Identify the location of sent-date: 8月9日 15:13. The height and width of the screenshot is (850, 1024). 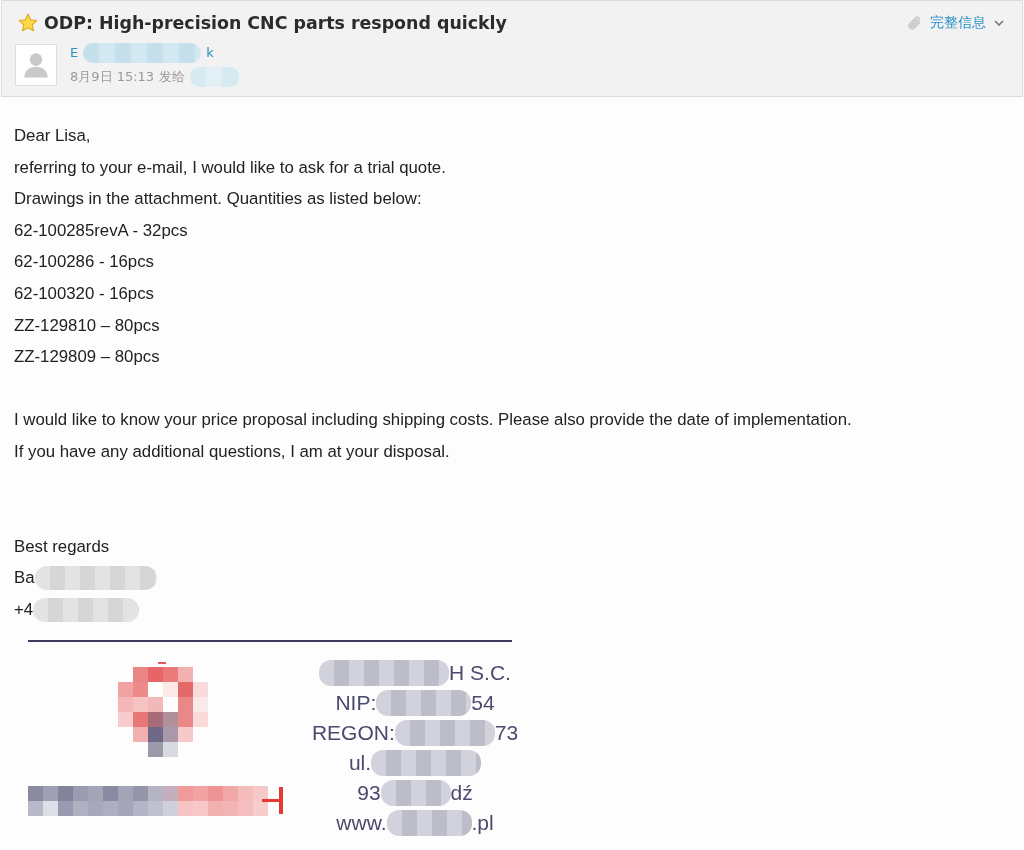
(112, 77).